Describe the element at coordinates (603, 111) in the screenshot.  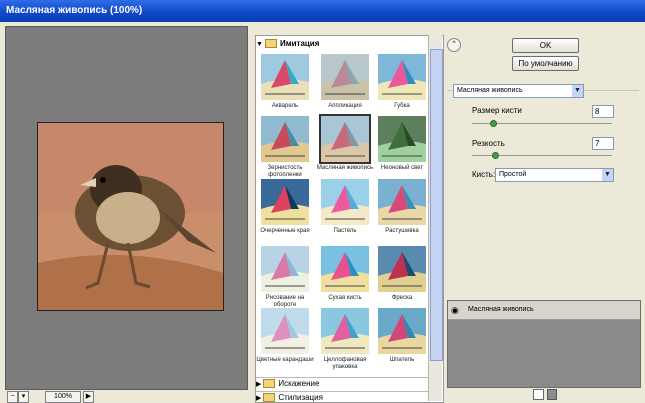
I see `brush-size-input: 8` at that location.